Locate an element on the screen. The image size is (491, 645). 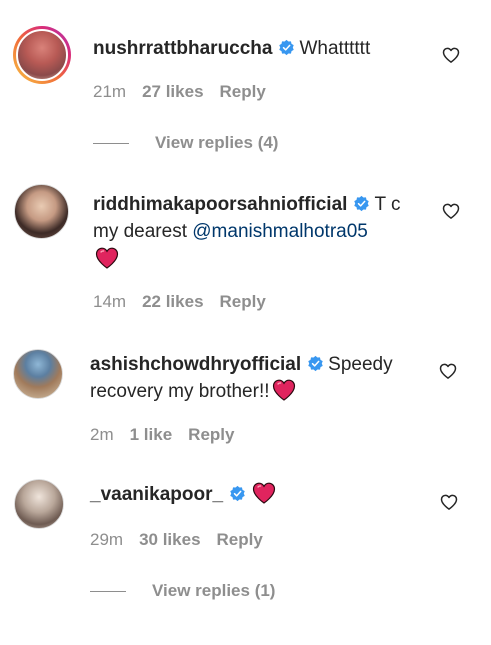
comment-meta: 2m 1 like Reply is located at coordinates (170, 435).